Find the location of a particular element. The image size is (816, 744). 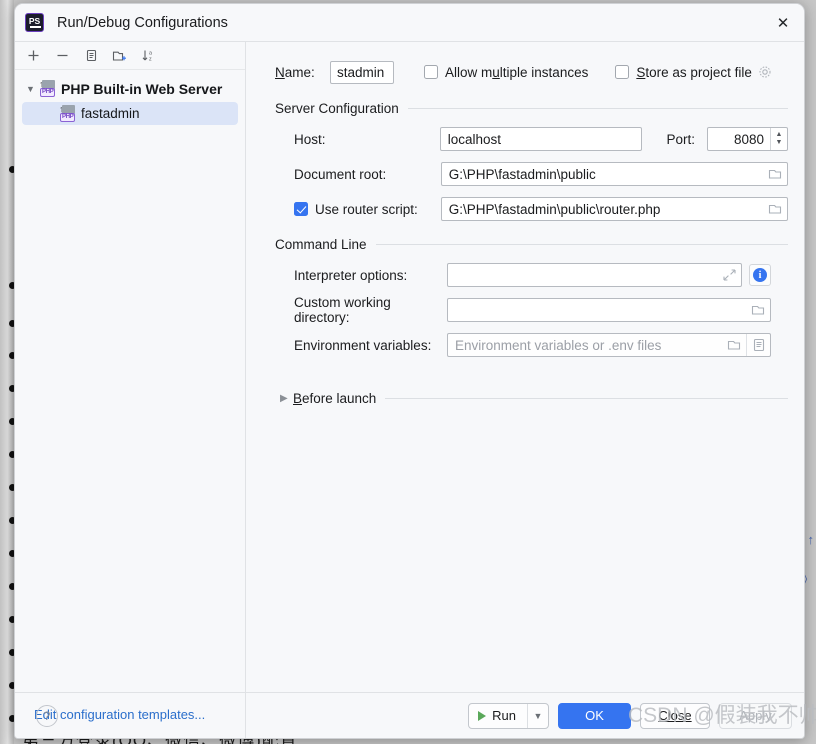

ok-button: OK is located at coordinates (594, 715).